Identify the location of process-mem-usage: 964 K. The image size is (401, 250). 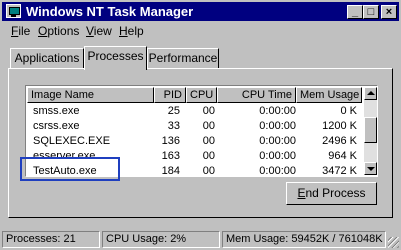
(342, 156).